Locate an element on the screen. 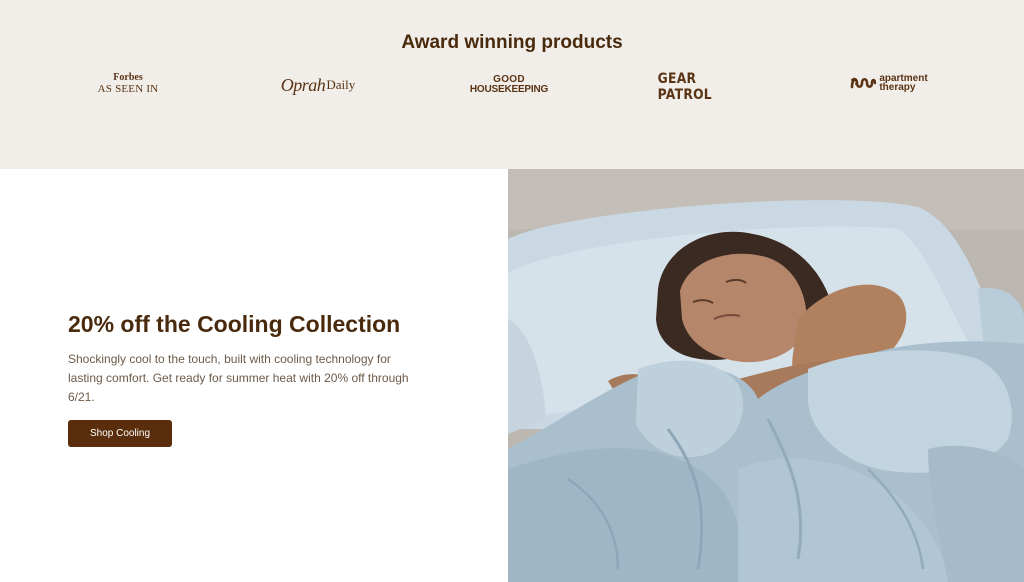  good-housekeeping-logo-line2: HOUSEKEEPING is located at coordinates (509, 89).